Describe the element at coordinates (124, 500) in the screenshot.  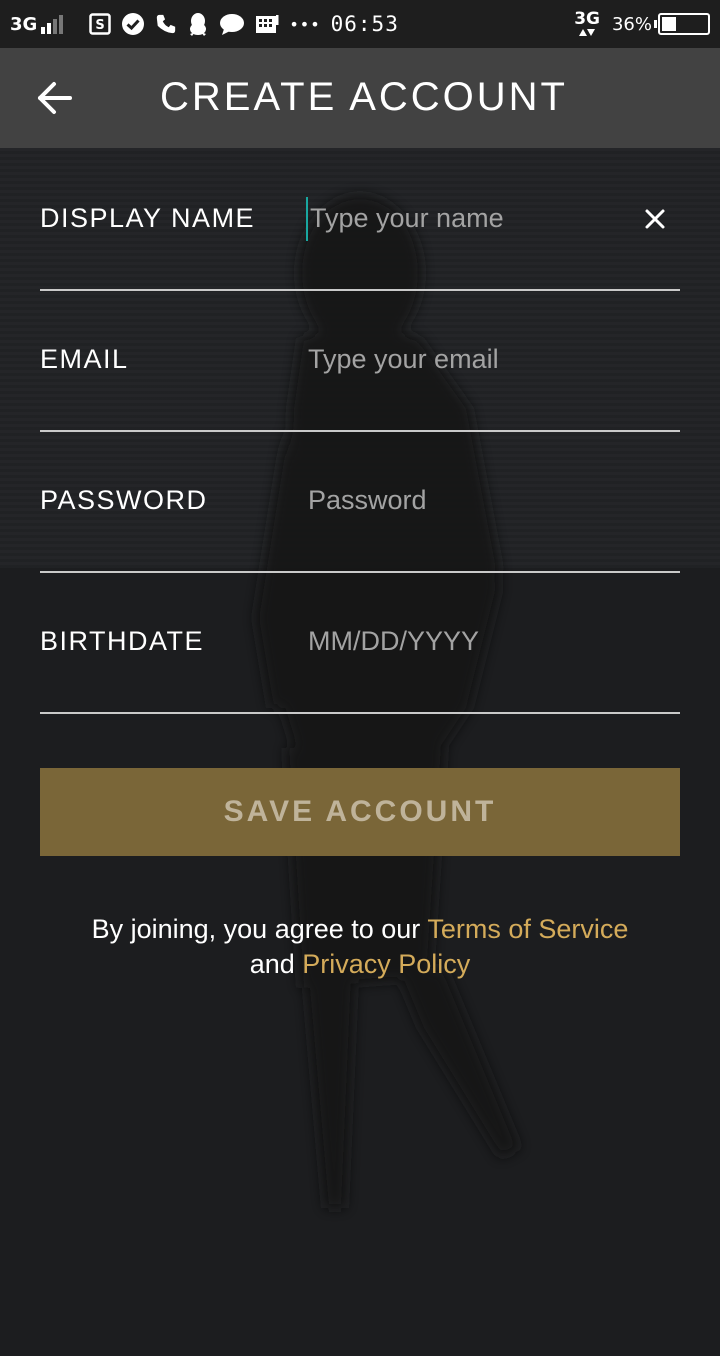
I see `password-label: PASSWORD` at that location.